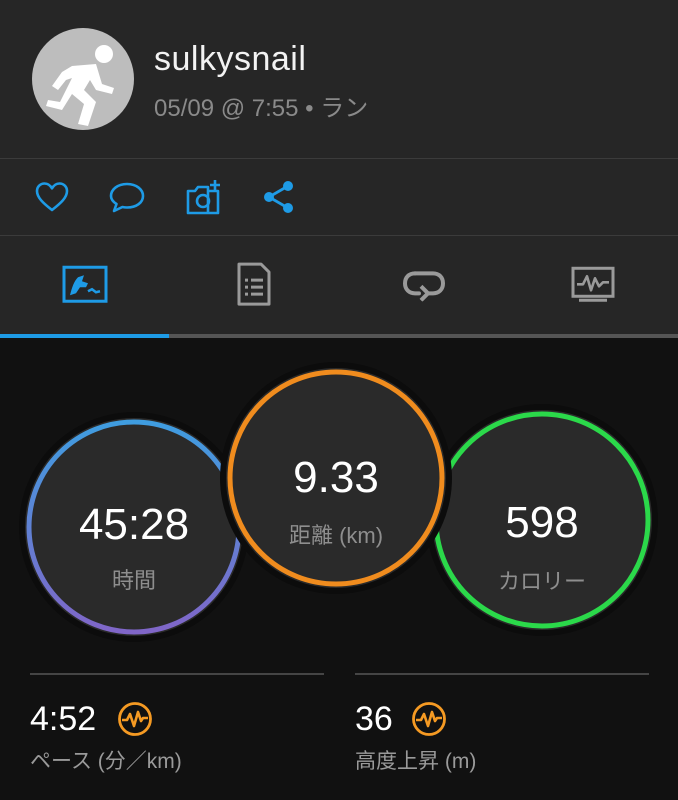 The image size is (678, 800). Describe the element at coordinates (541, 581) in the screenshot. I see `calories-label: カロリー` at that location.